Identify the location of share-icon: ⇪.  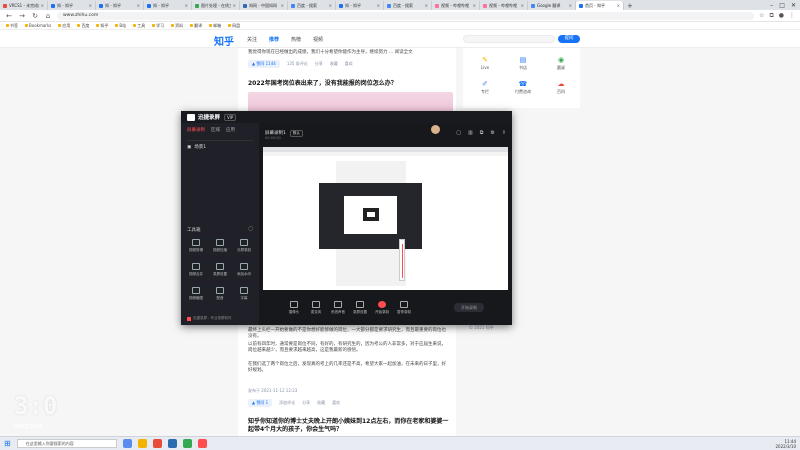
(504, 133).